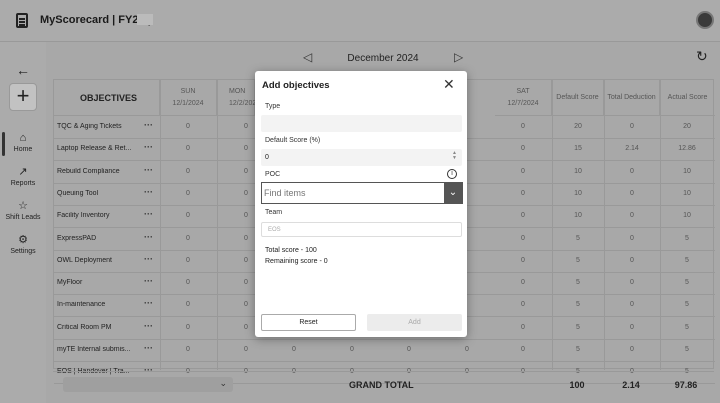  Describe the element at coordinates (274, 212) in the screenshot. I see `team-label: Team` at that location.